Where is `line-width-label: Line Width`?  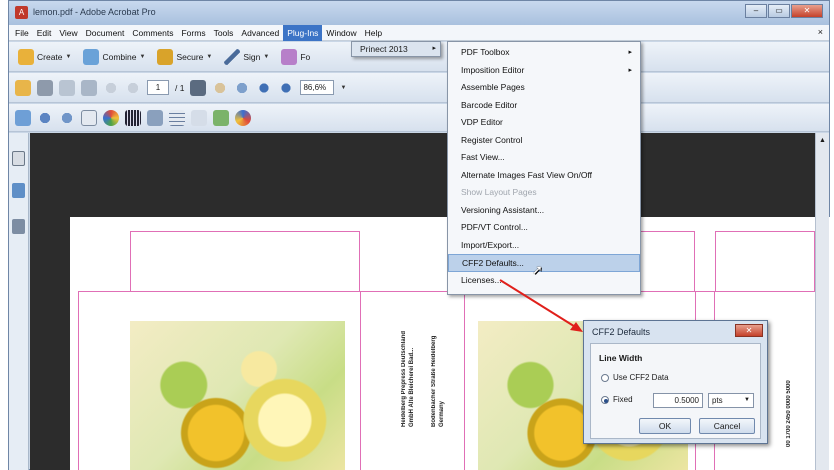
line-width-label: Line Width is located at coordinates (621, 358).